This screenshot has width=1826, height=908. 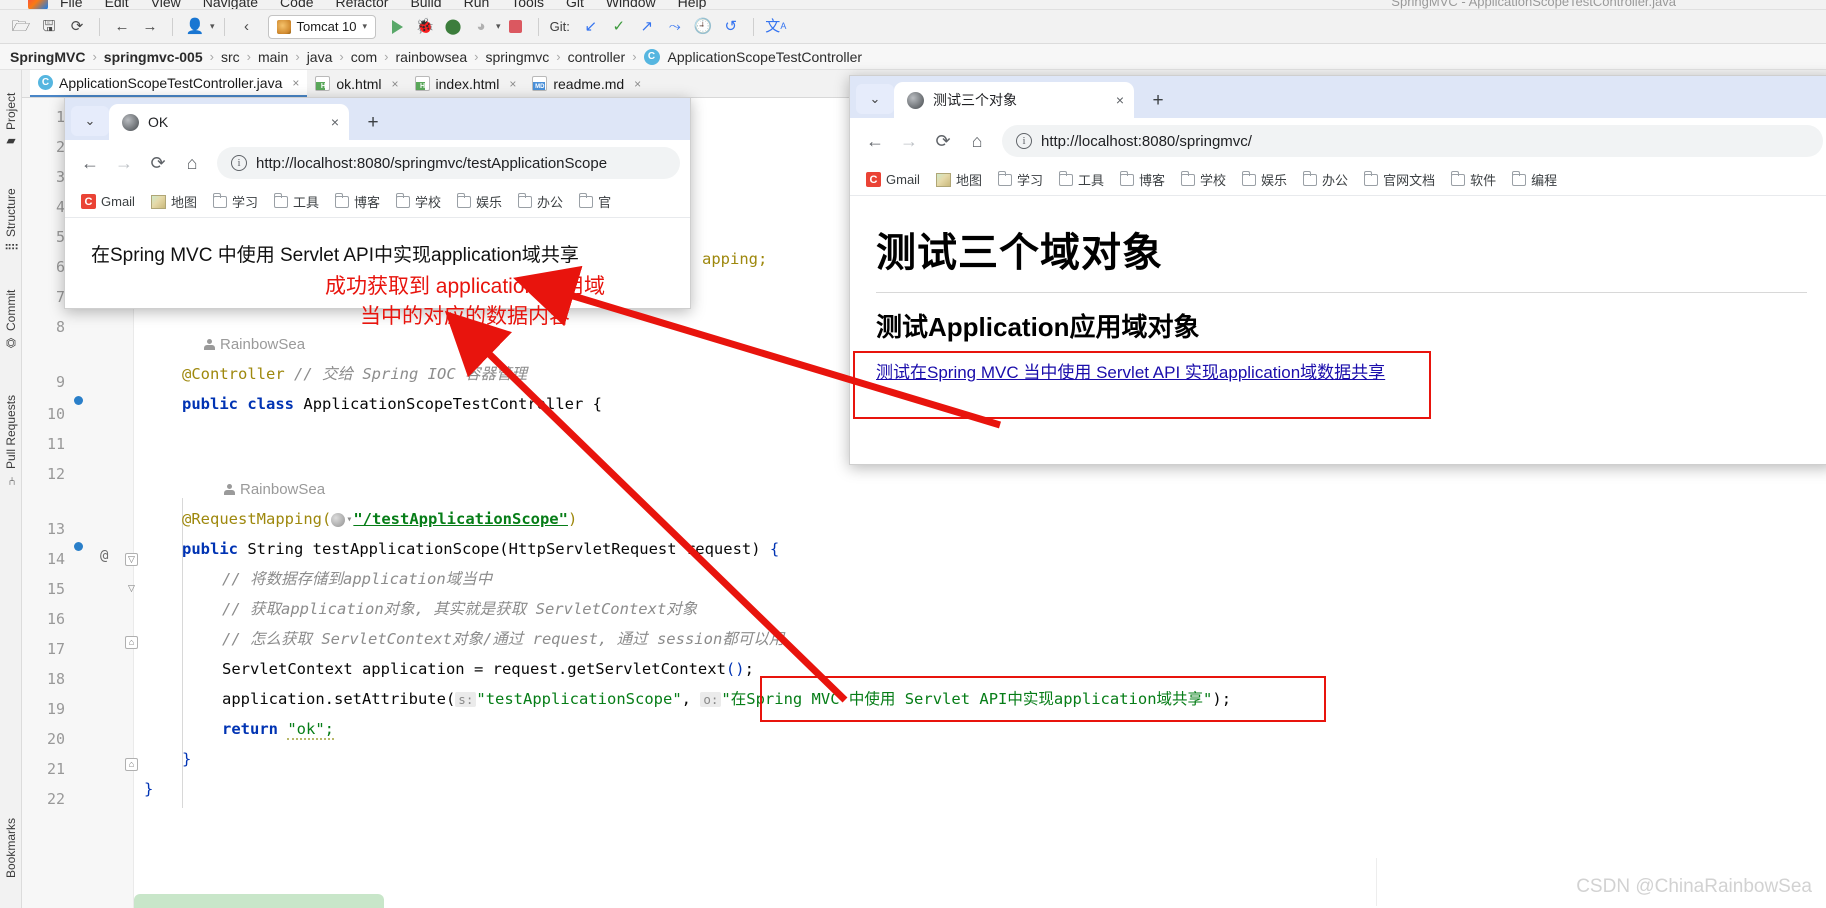 I want to click on stop-button, so click(x=516, y=27).